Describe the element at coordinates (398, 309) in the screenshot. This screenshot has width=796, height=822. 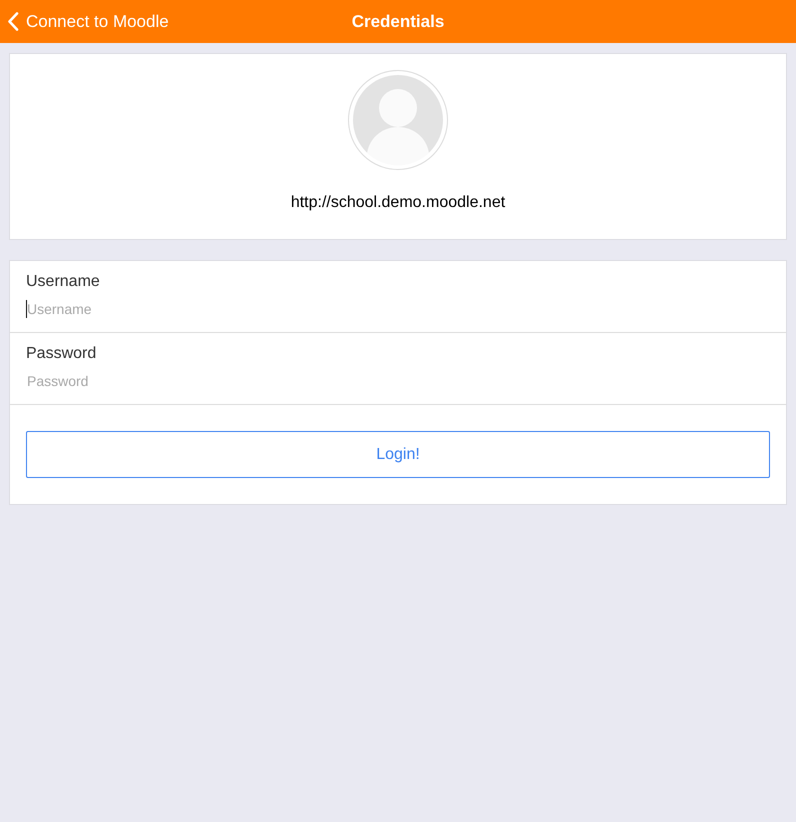
I see `input-field: Username` at that location.